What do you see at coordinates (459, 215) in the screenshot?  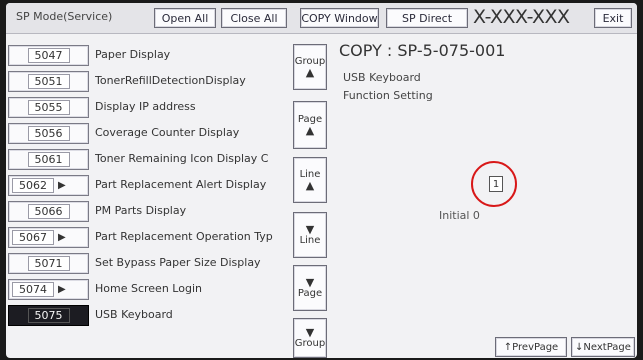 I see `initial-value-label: Initial 0` at bounding box center [459, 215].